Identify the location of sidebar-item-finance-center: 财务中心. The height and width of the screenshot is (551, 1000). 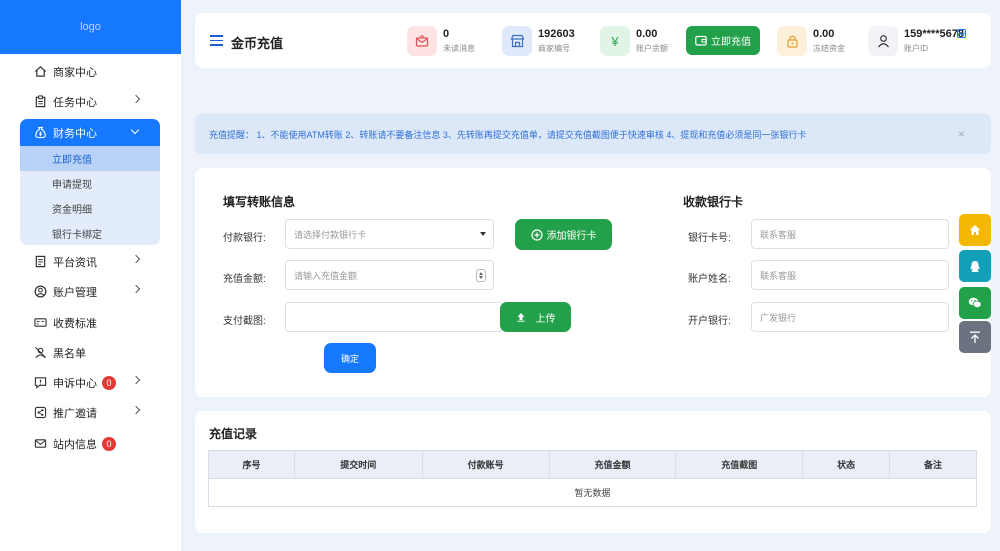
(90, 132).